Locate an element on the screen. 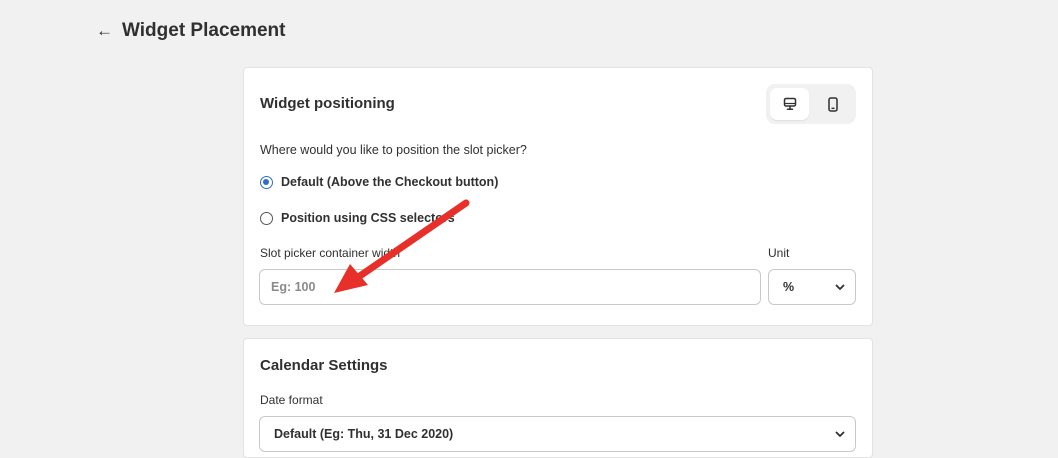  desktop-view-button is located at coordinates (789, 104).